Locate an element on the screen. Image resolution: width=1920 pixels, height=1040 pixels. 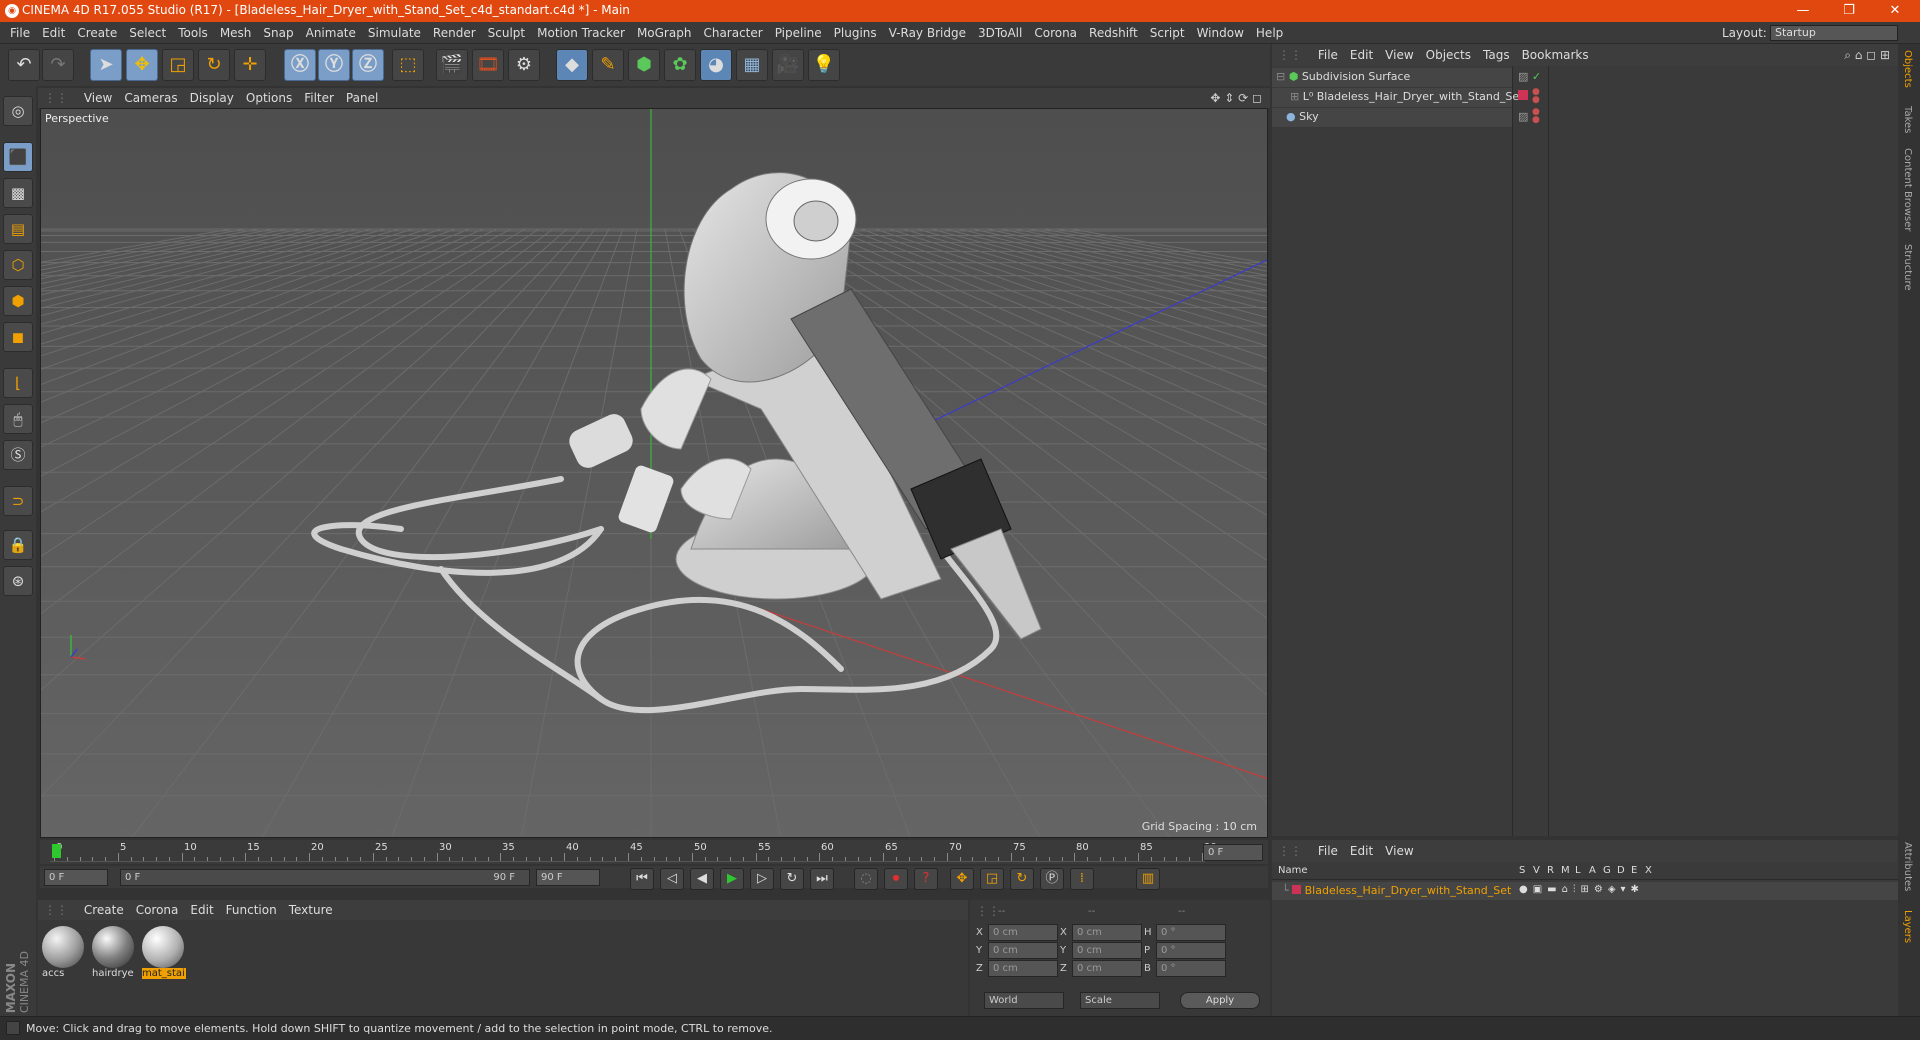
play-icon: ▶ is located at coordinates (732, 879).